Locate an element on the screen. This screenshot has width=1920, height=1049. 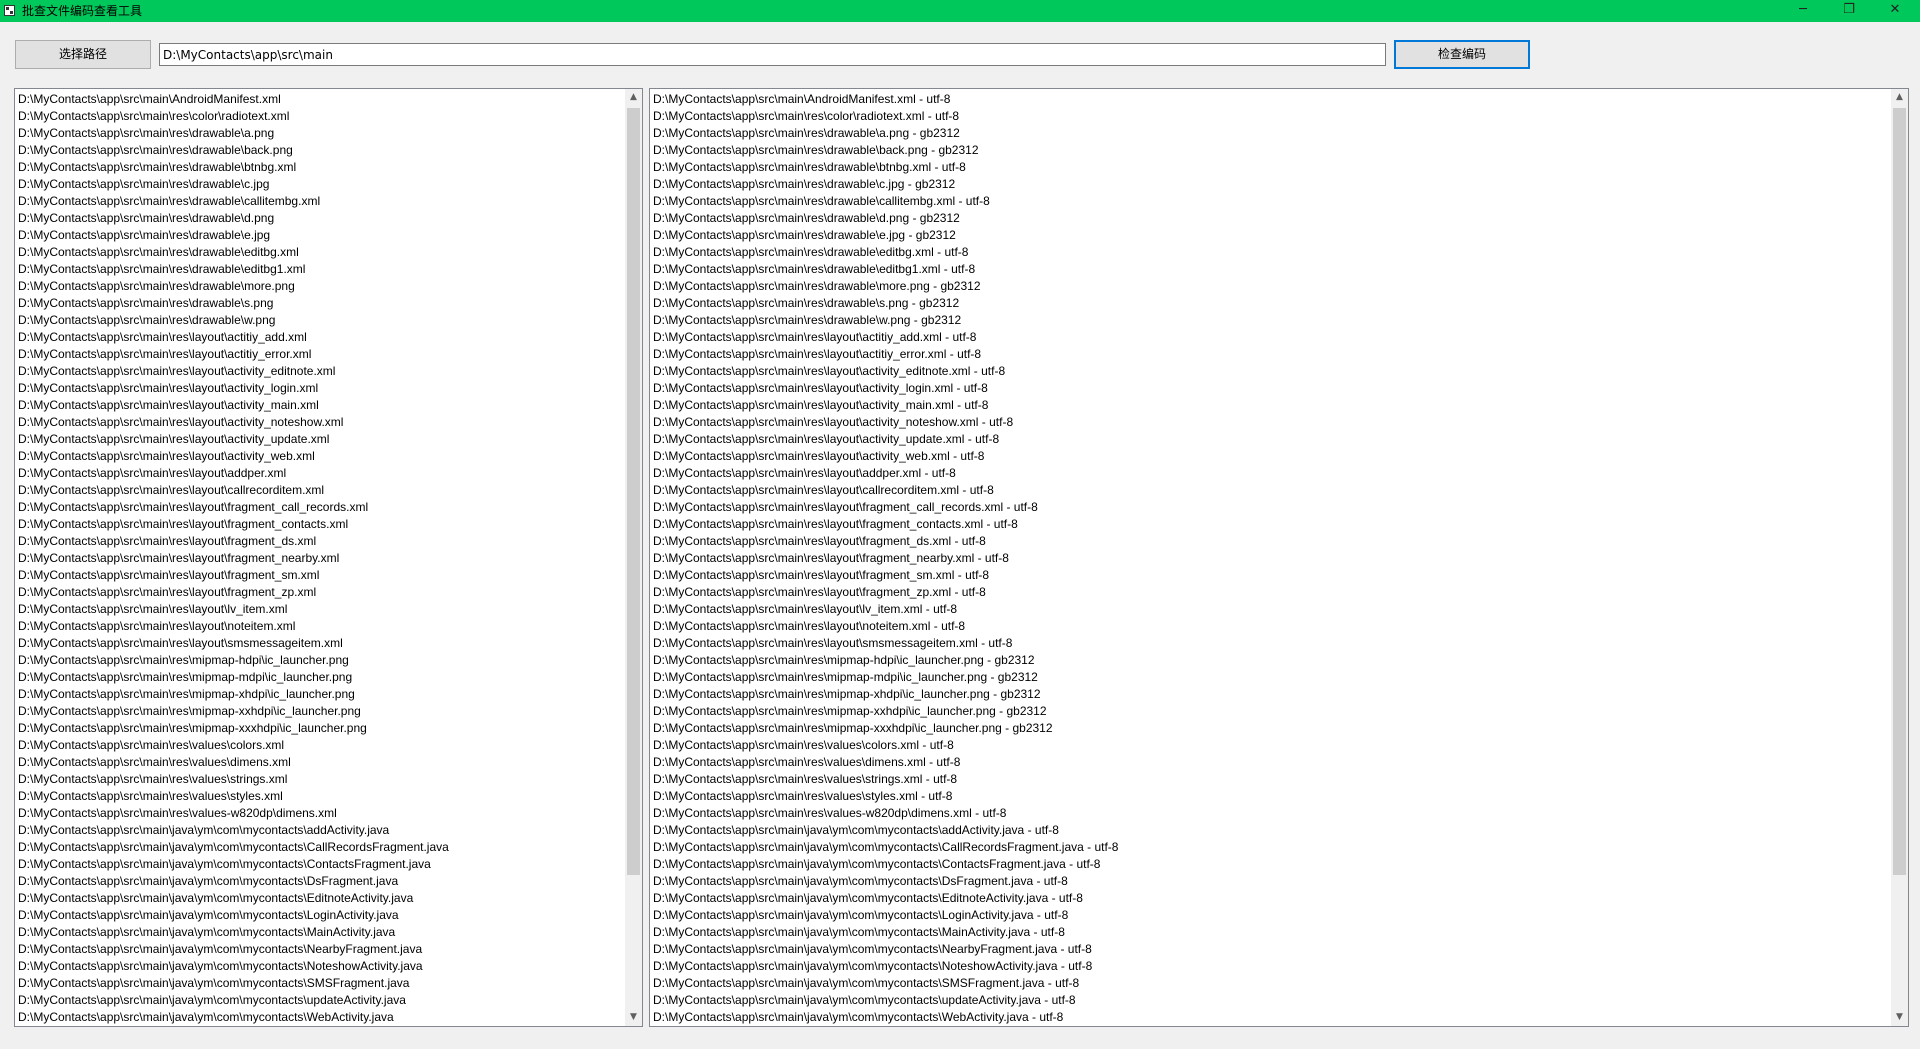
check-encoding-button: 检查编码 is located at coordinates (1462, 54).